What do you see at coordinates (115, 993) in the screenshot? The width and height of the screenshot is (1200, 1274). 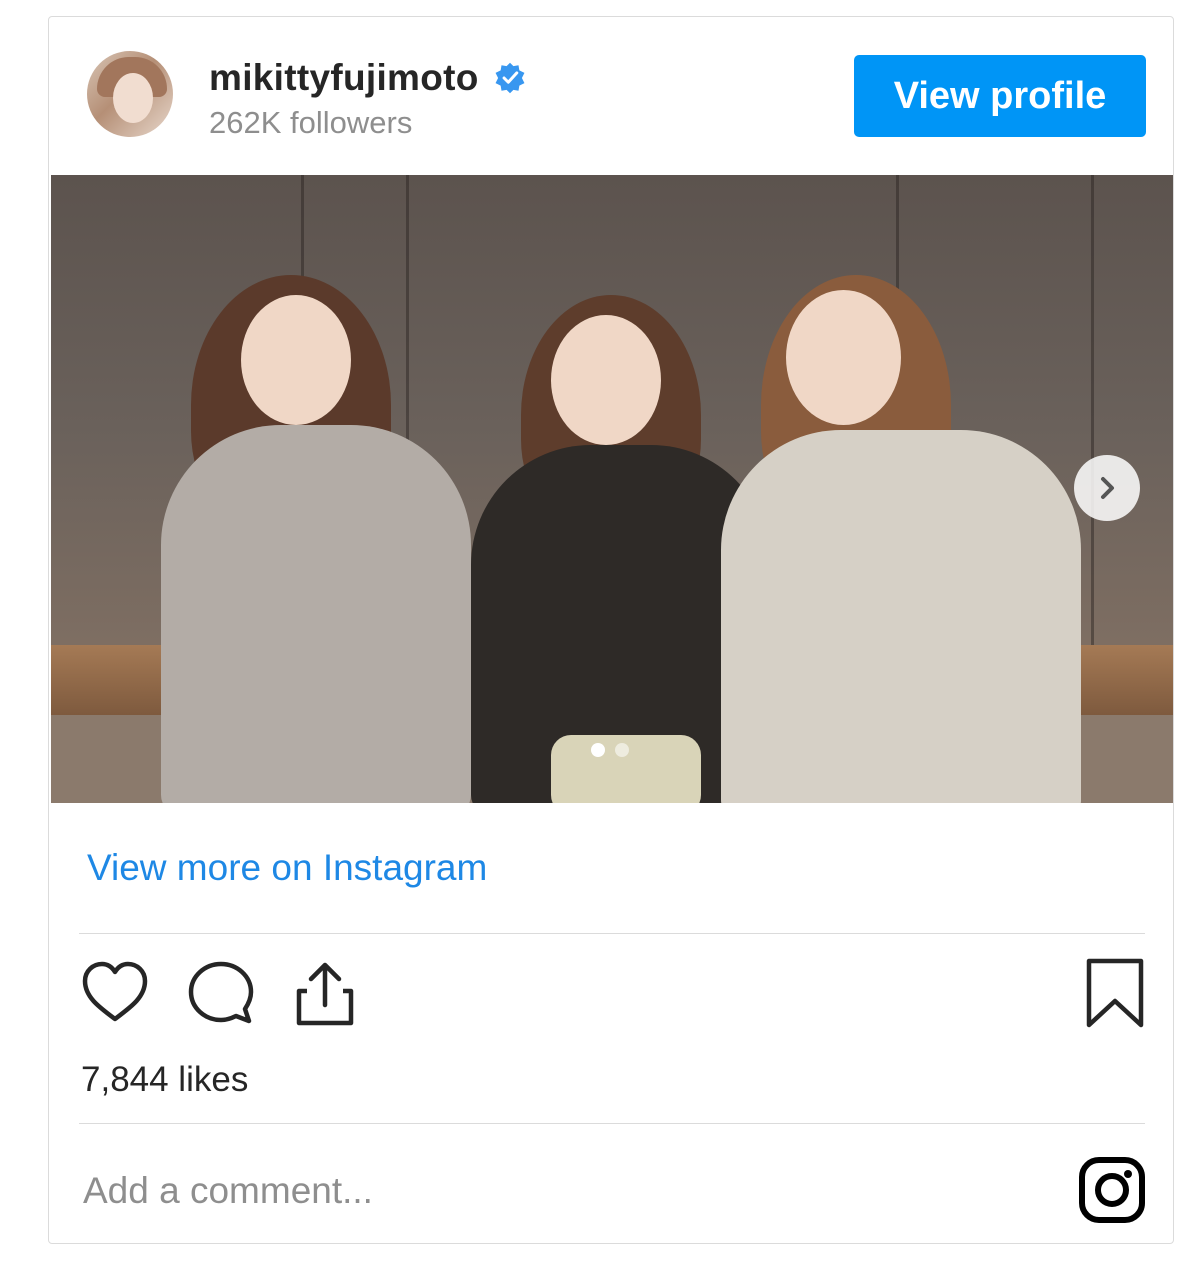 I see `heart-icon` at bounding box center [115, 993].